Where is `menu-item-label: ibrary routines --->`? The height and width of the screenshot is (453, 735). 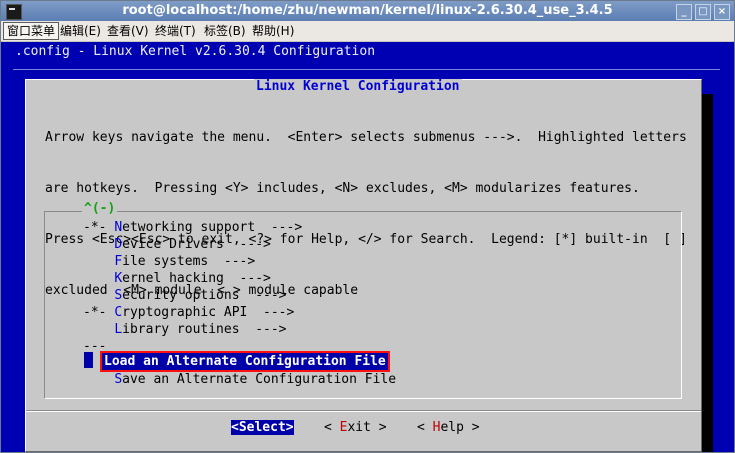
menu-item-label: ibrary routines ---> is located at coordinates (204, 329).